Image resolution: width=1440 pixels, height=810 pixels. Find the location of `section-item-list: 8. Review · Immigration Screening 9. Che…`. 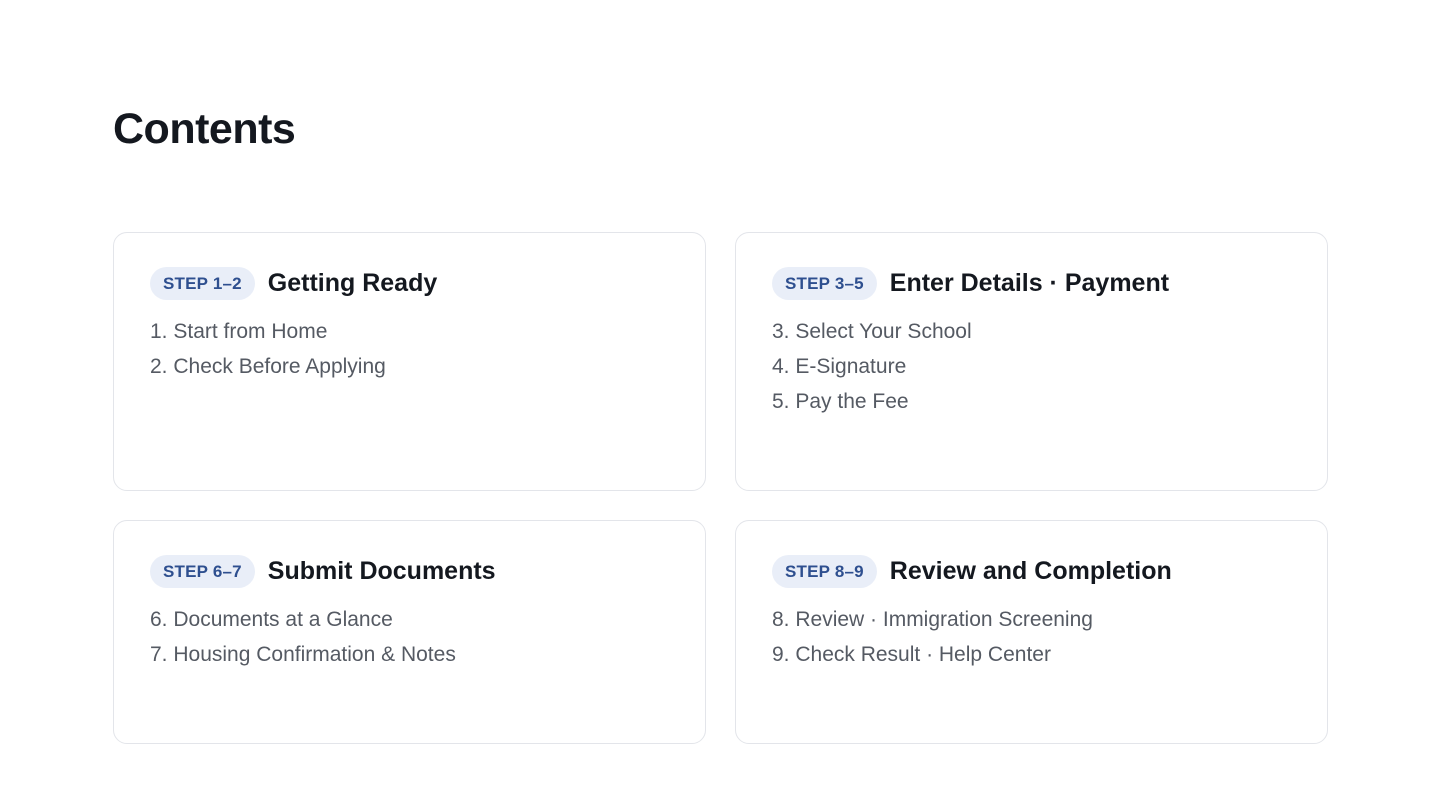

section-item-list: 8. Review · Immigration Screening 9. Che… is located at coordinates (1031, 637).